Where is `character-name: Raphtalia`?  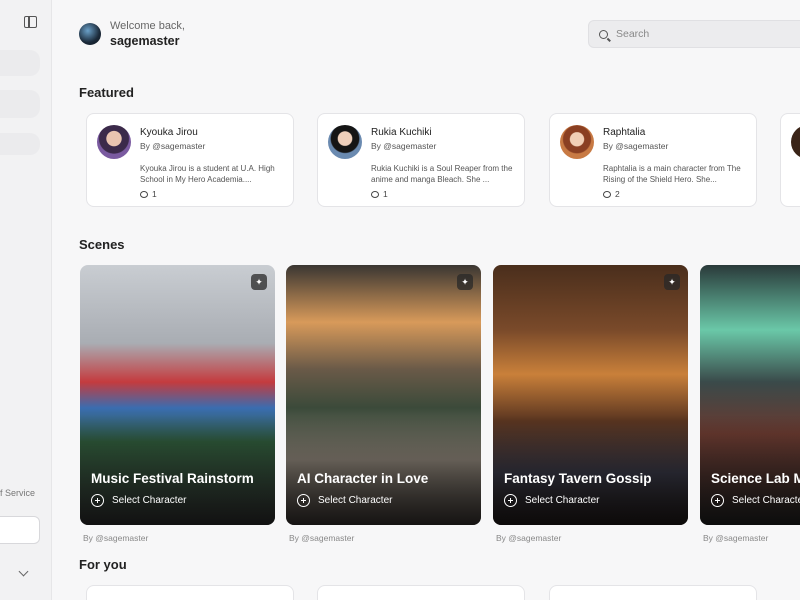
character-name: Raphtalia is located at coordinates (624, 132).